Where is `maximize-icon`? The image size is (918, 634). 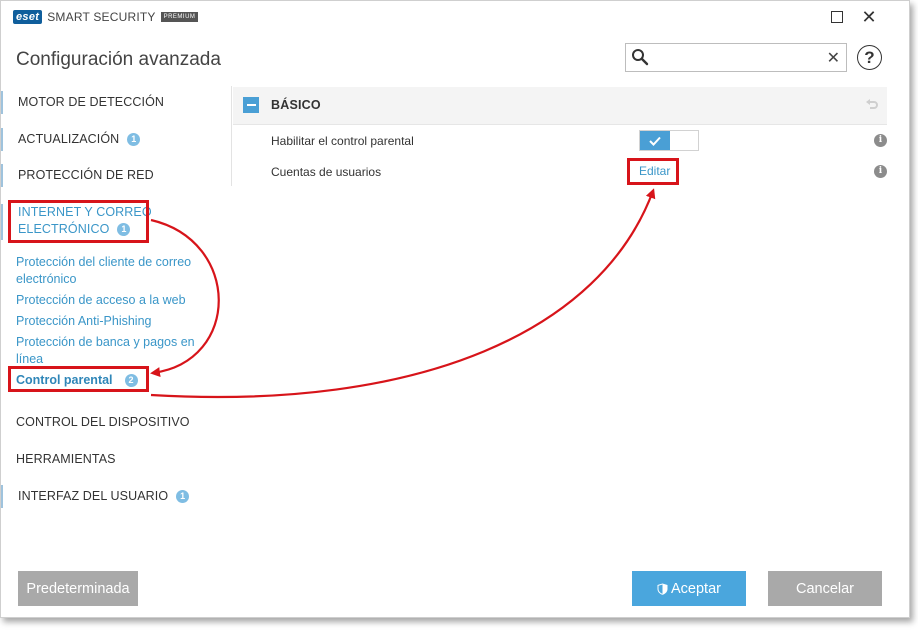 maximize-icon is located at coordinates (837, 17).